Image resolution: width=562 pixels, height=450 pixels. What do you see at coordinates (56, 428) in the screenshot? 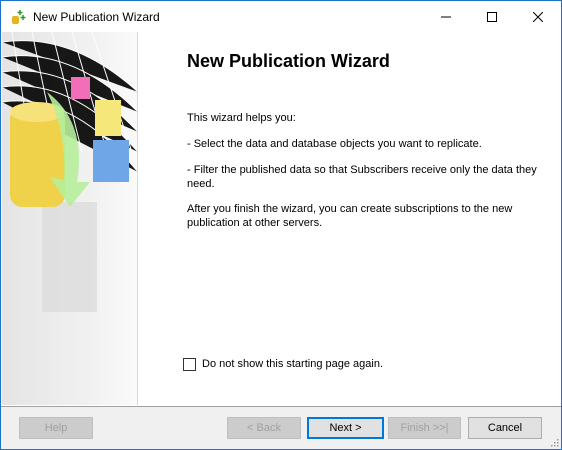
I see `help-button: Help` at bounding box center [56, 428].